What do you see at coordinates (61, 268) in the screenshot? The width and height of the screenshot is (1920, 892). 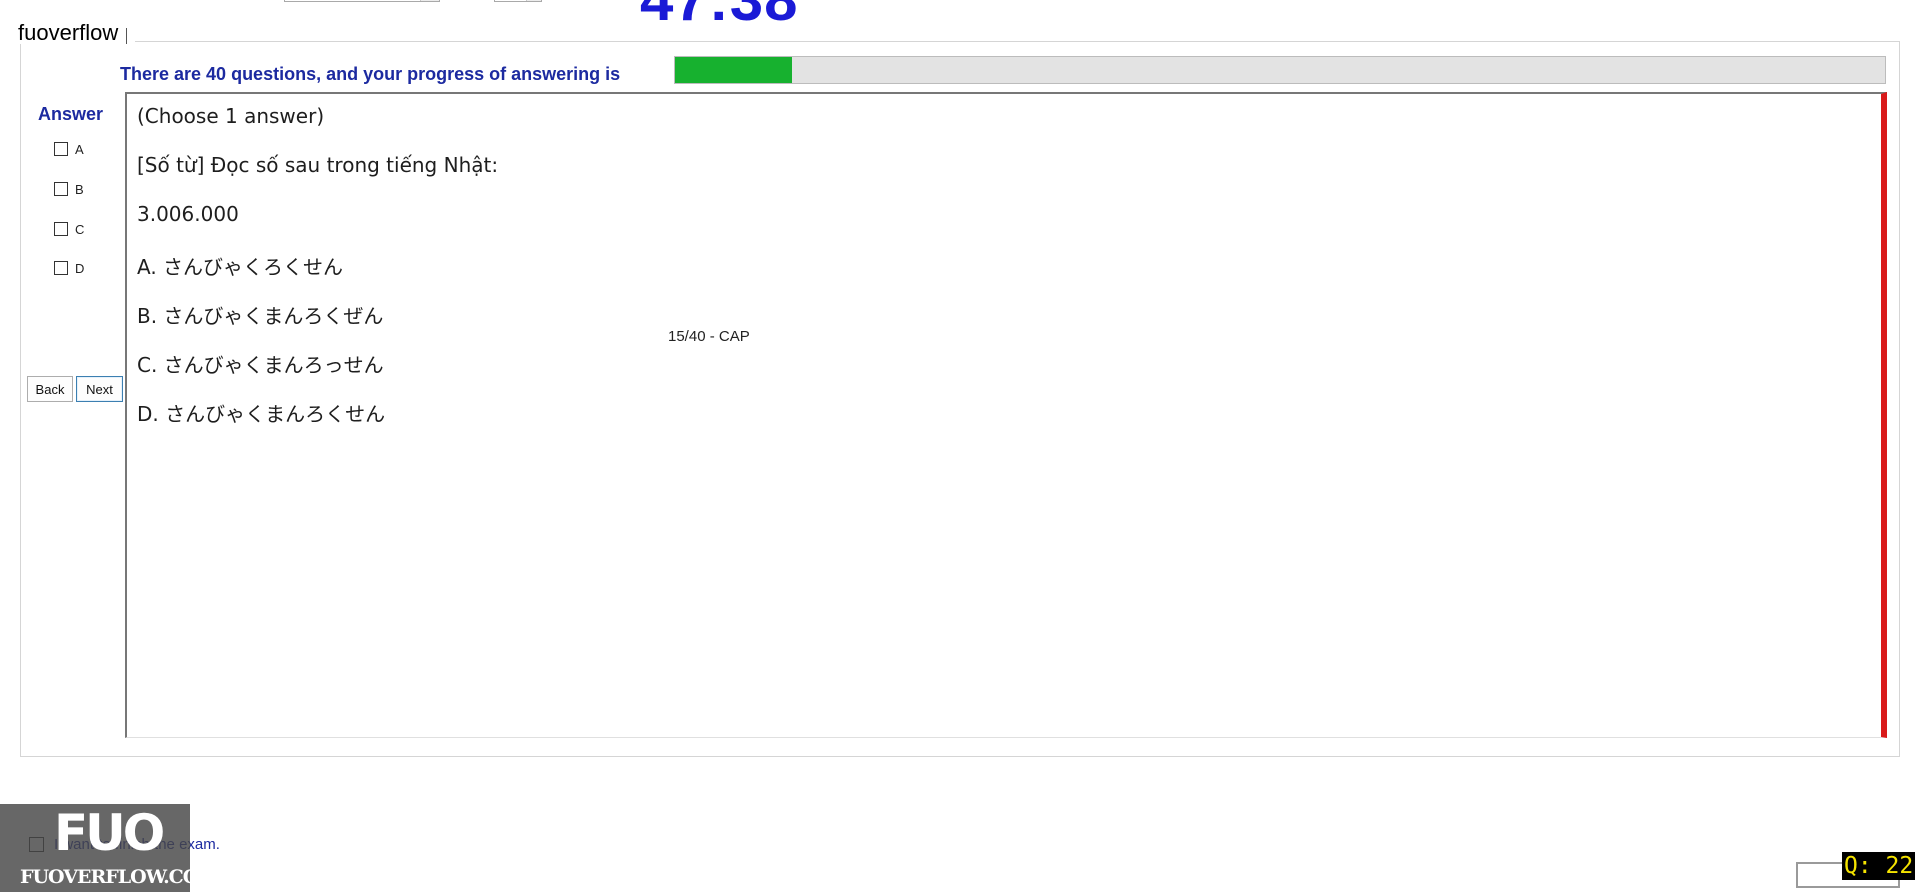 I see `option-d-checkbox` at bounding box center [61, 268].